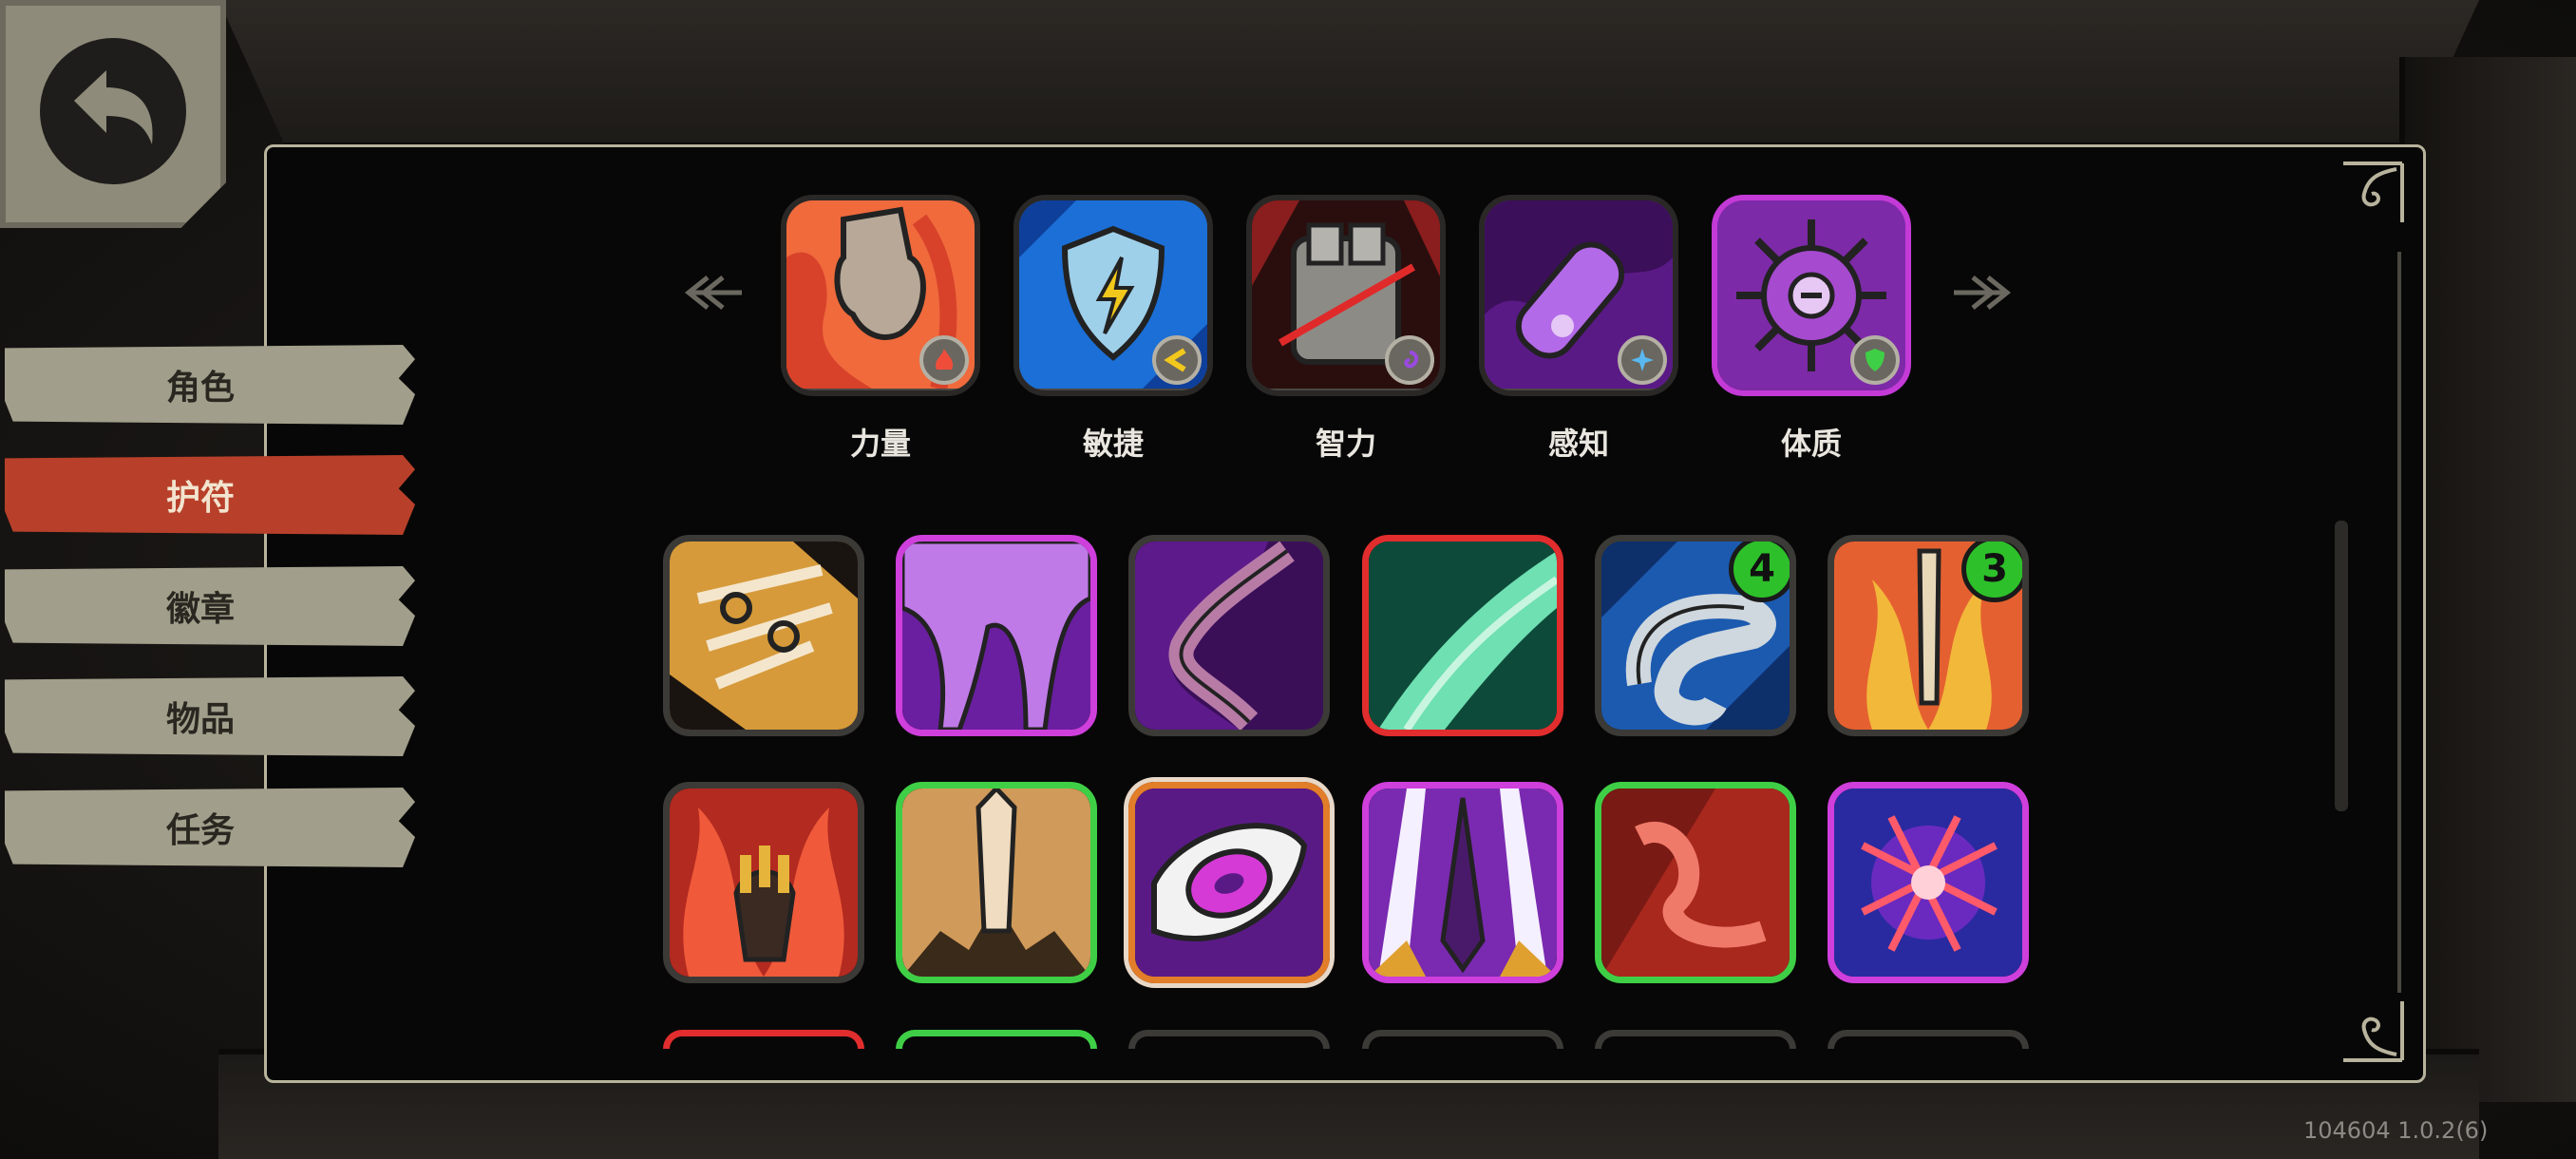 The height and width of the screenshot is (1159, 2576). I want to click on attr-perception, so click(1578, 295).